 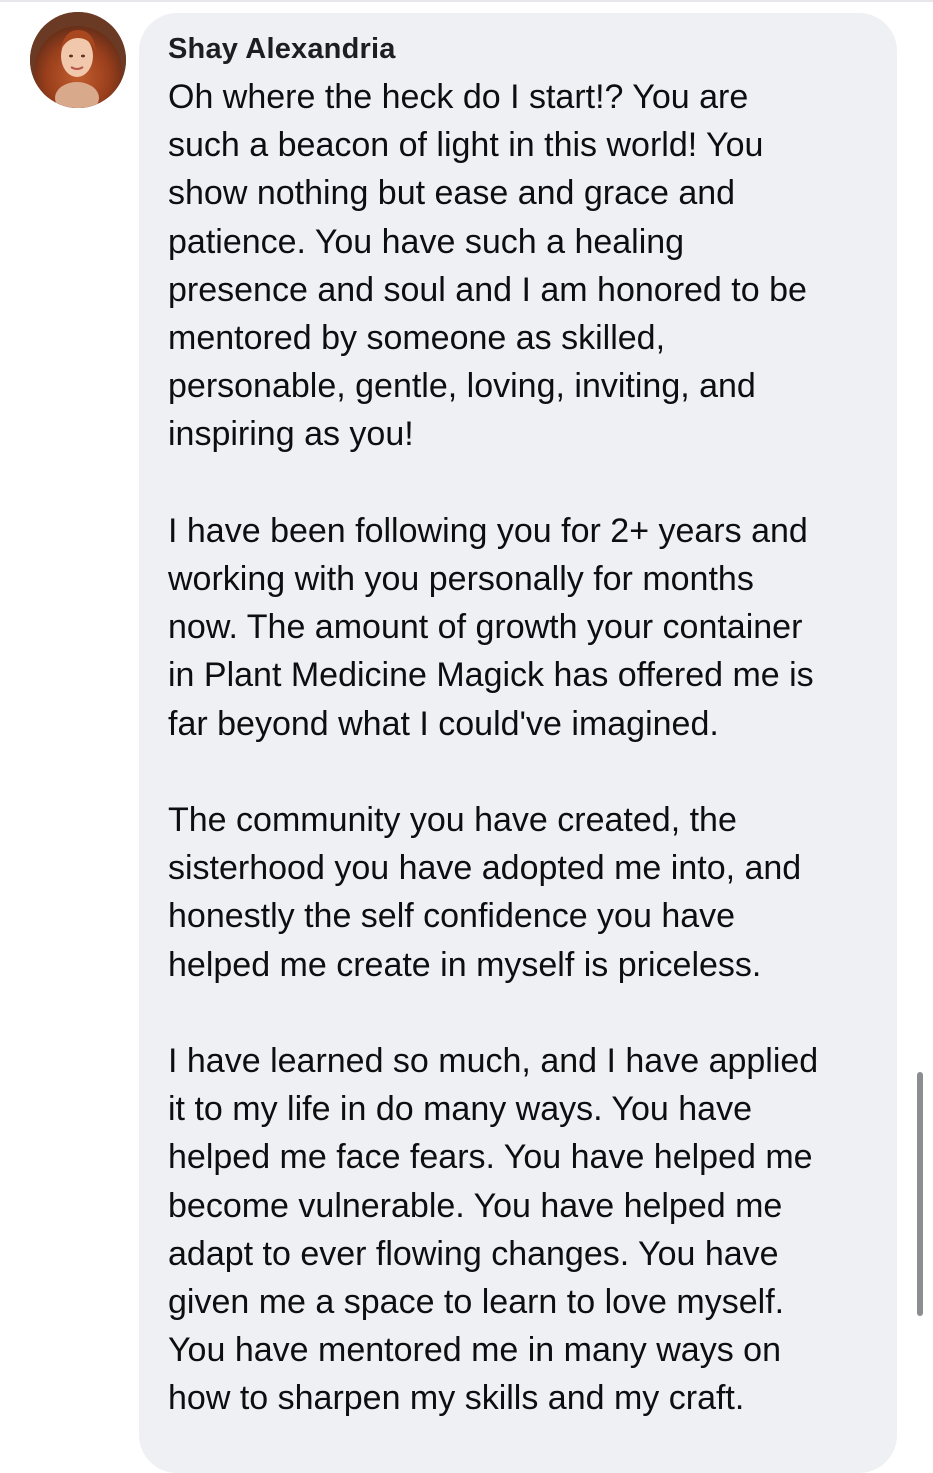 I want to click on comment-line: far beyond what I could've imagined., so click(x=443, y=723).